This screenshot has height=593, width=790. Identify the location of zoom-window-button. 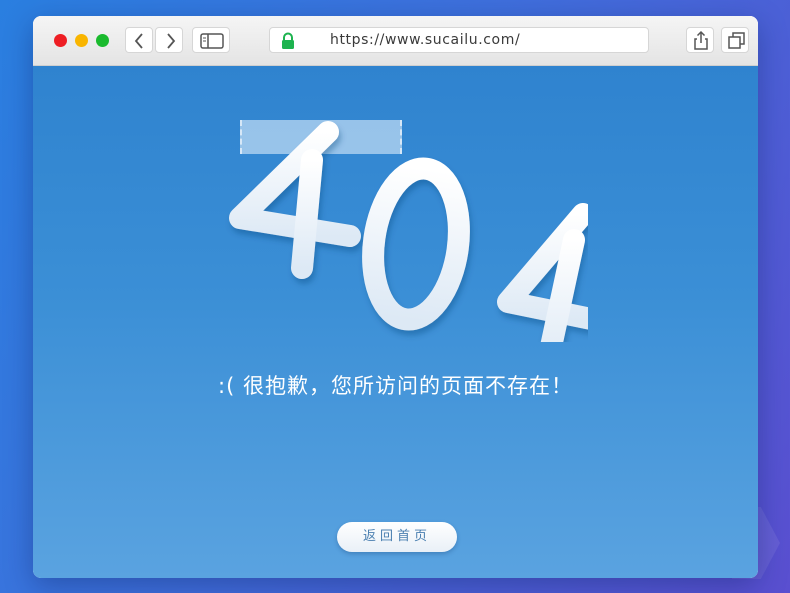
(102, 40).